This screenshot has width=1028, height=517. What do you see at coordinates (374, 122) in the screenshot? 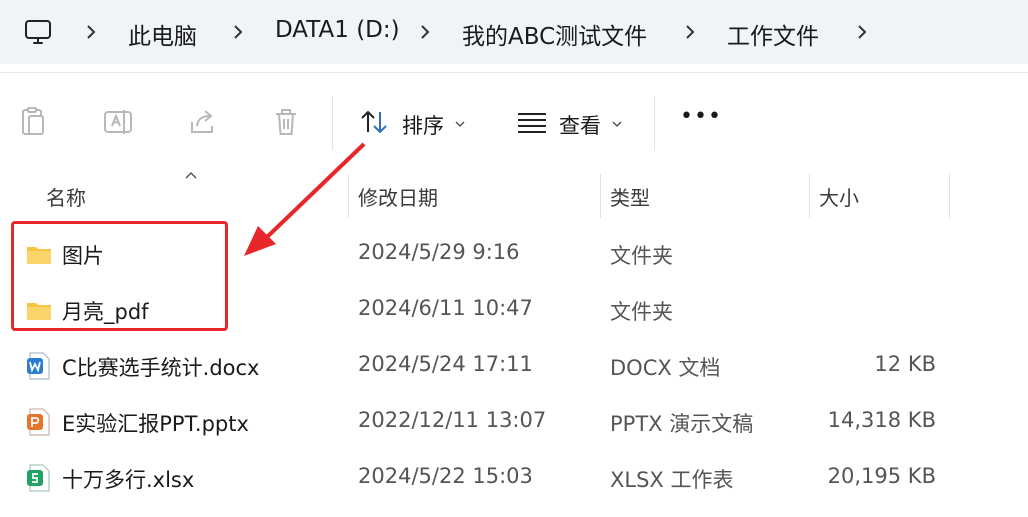
I see `sort-icon` at bounding box center [374, 122].